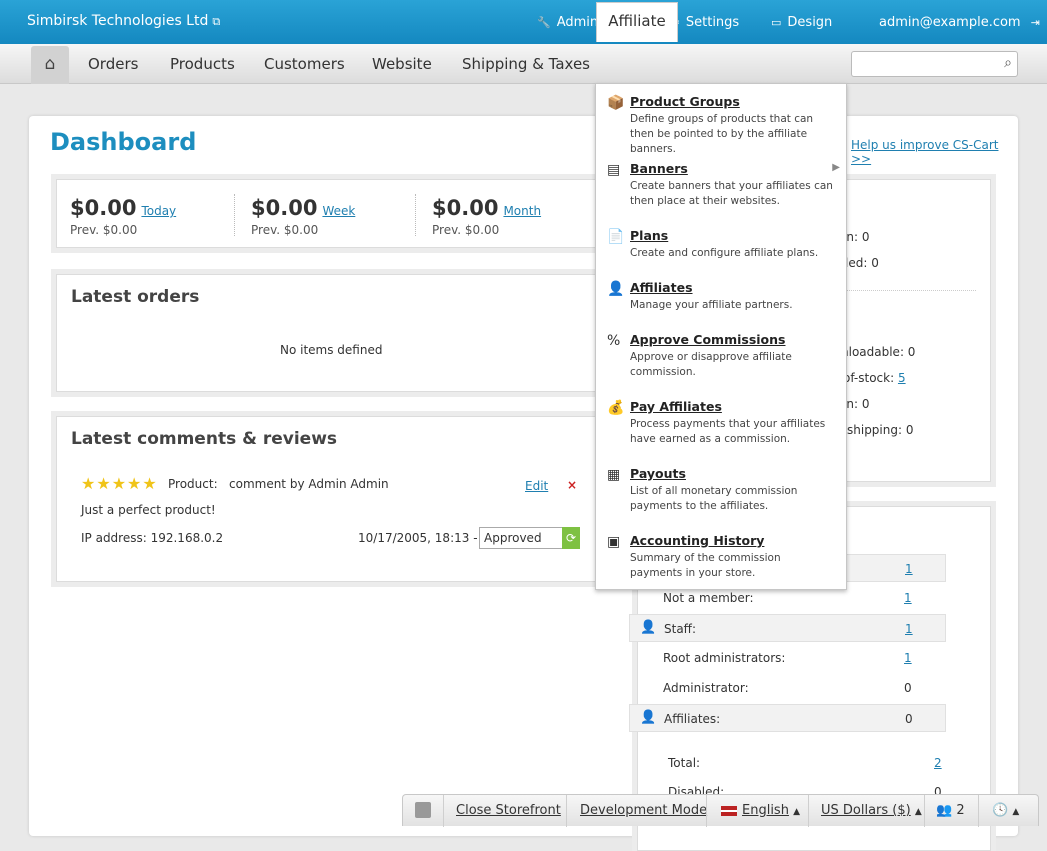 Image resolution: width=1047 pixels, height=851 pixels. What do you see at coordinates (787, 718) in the screenshot?
I see `user-row: 👤 Affiliates: 0` at bounding box center [787, 718].